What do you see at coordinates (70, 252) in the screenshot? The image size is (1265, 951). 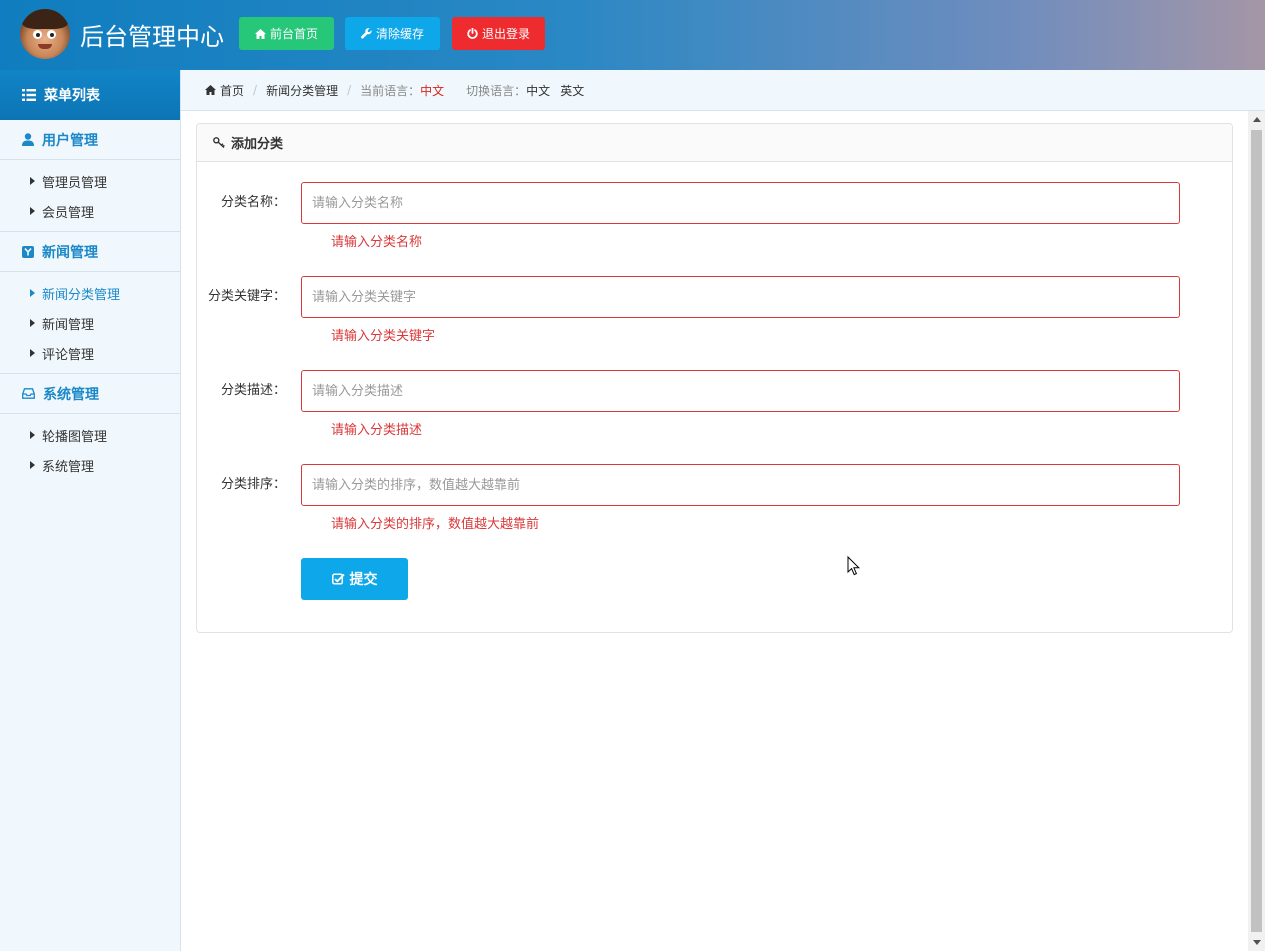 I see `sidebar-group-news-label: 新闻管理` at bounding box center [70, 252].